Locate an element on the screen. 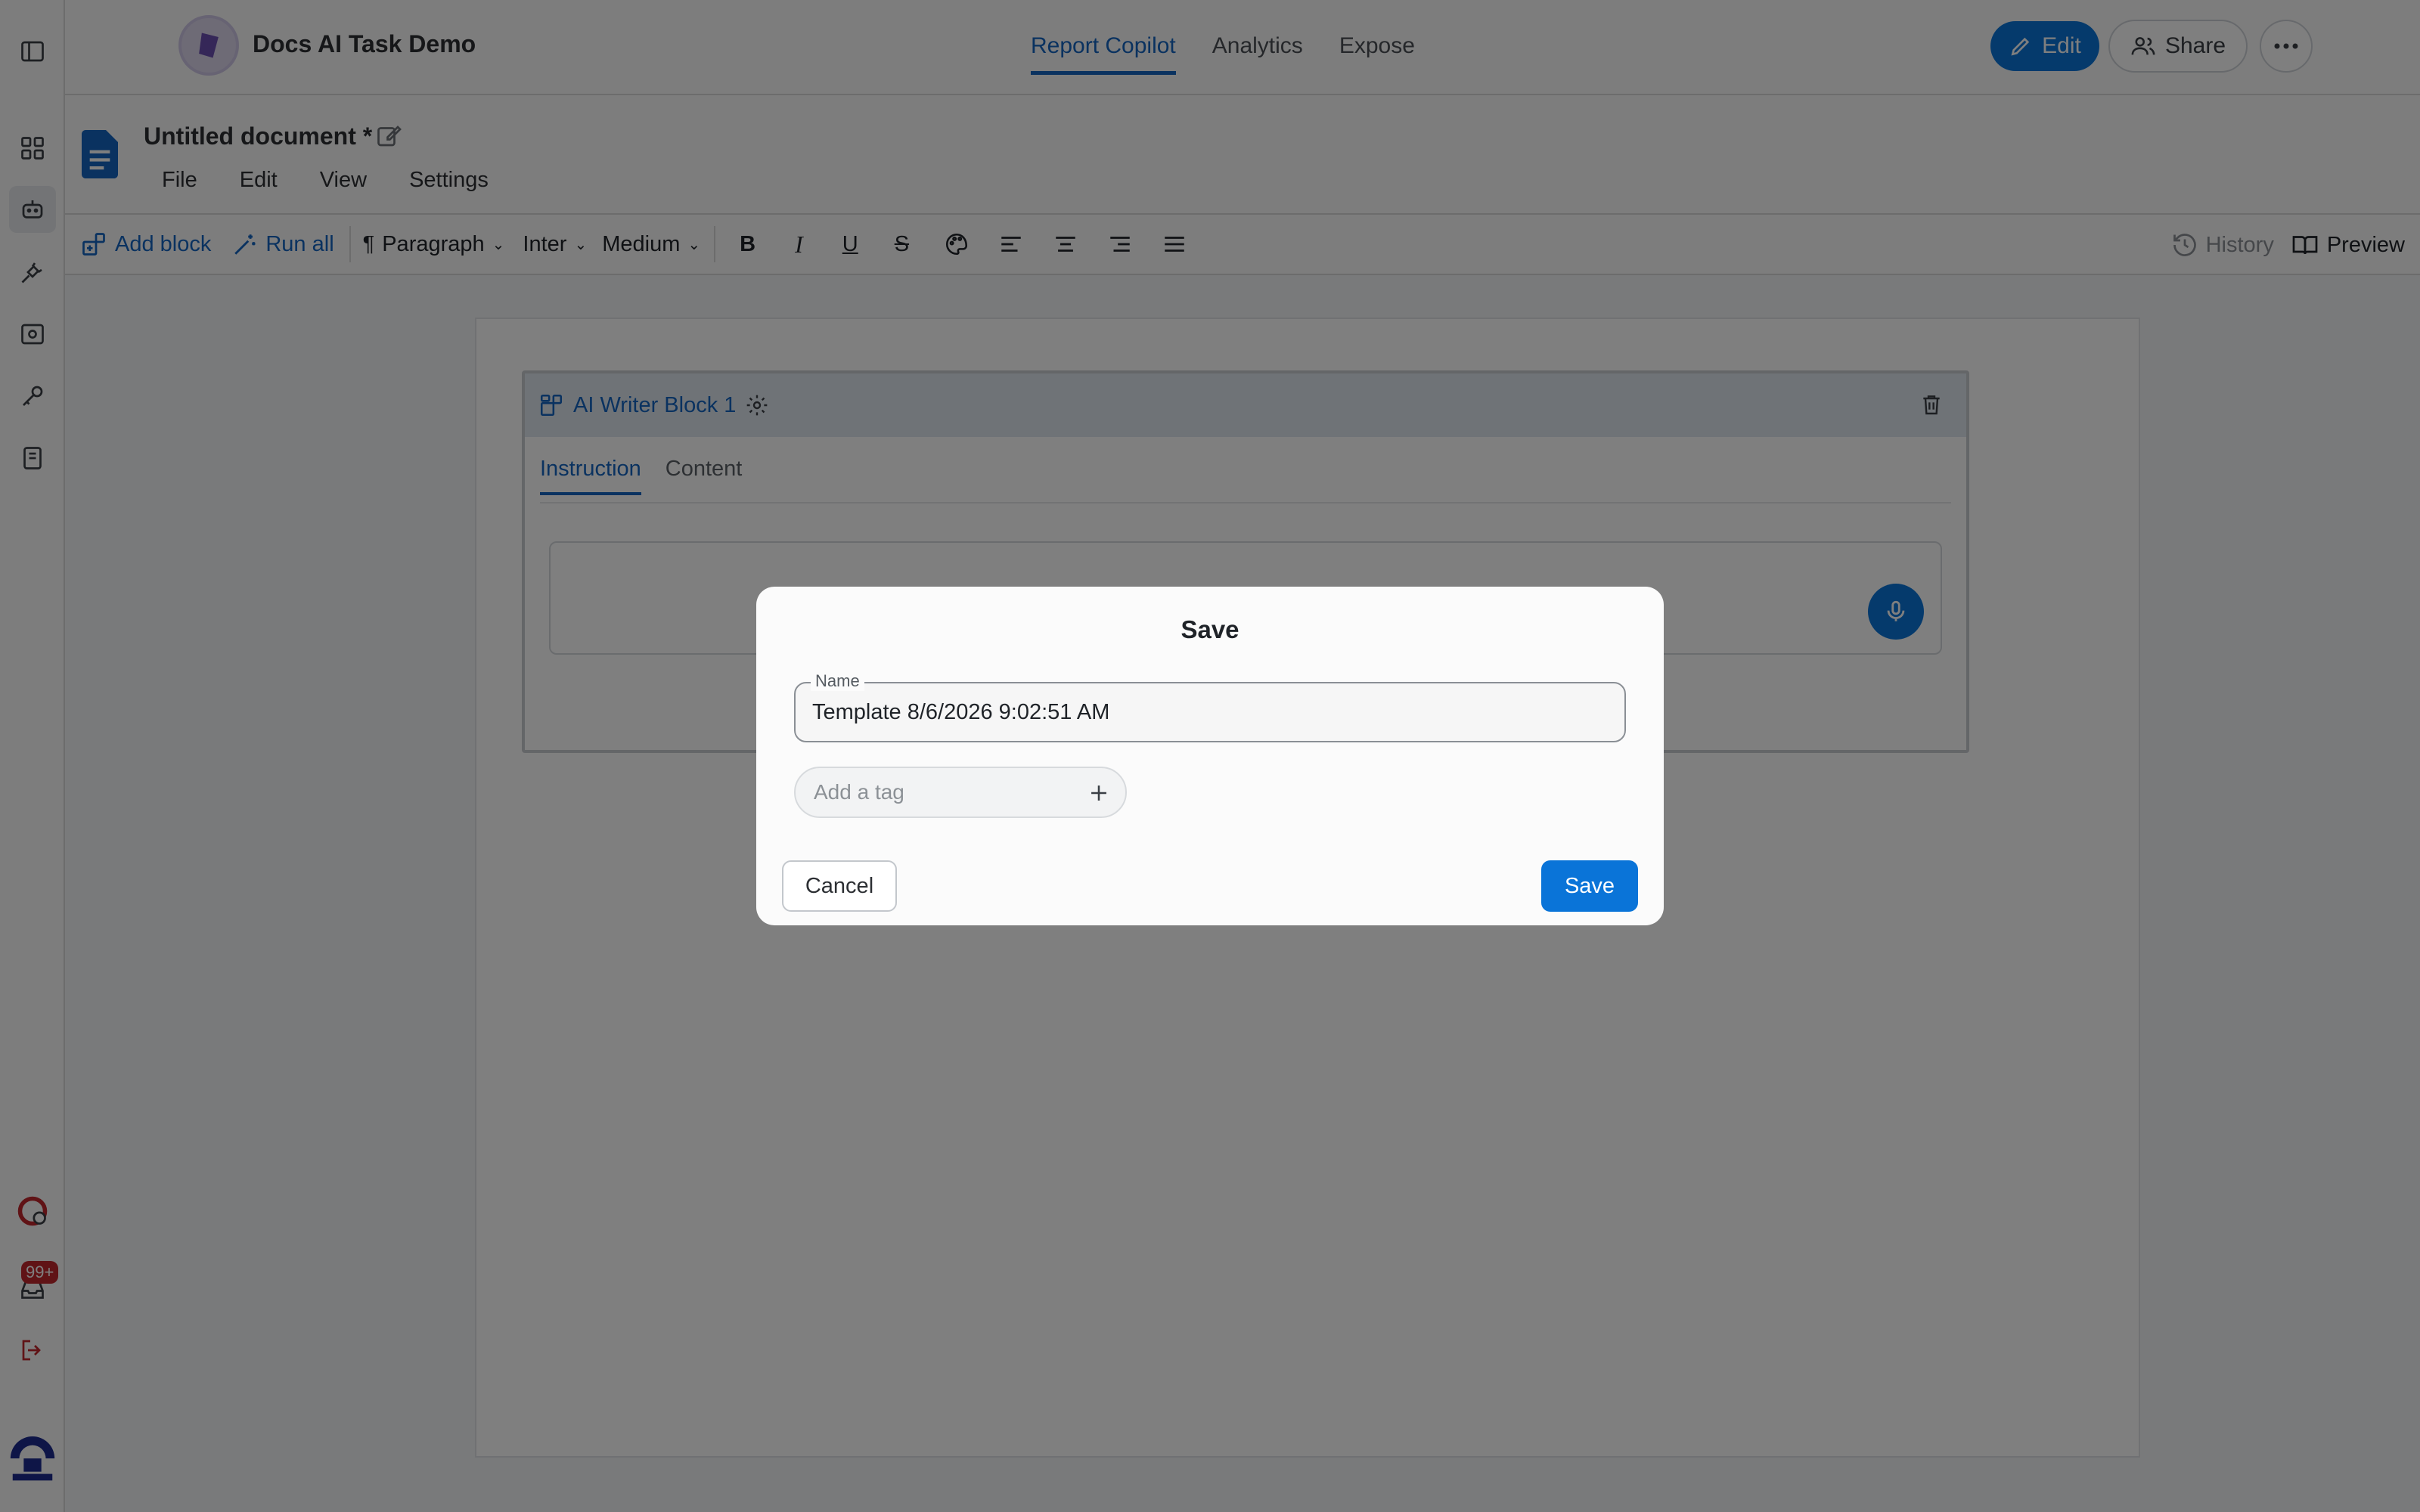 The width and height of the screenshot is (2420, 1512). tag-input is located at coordinates (943, 792).